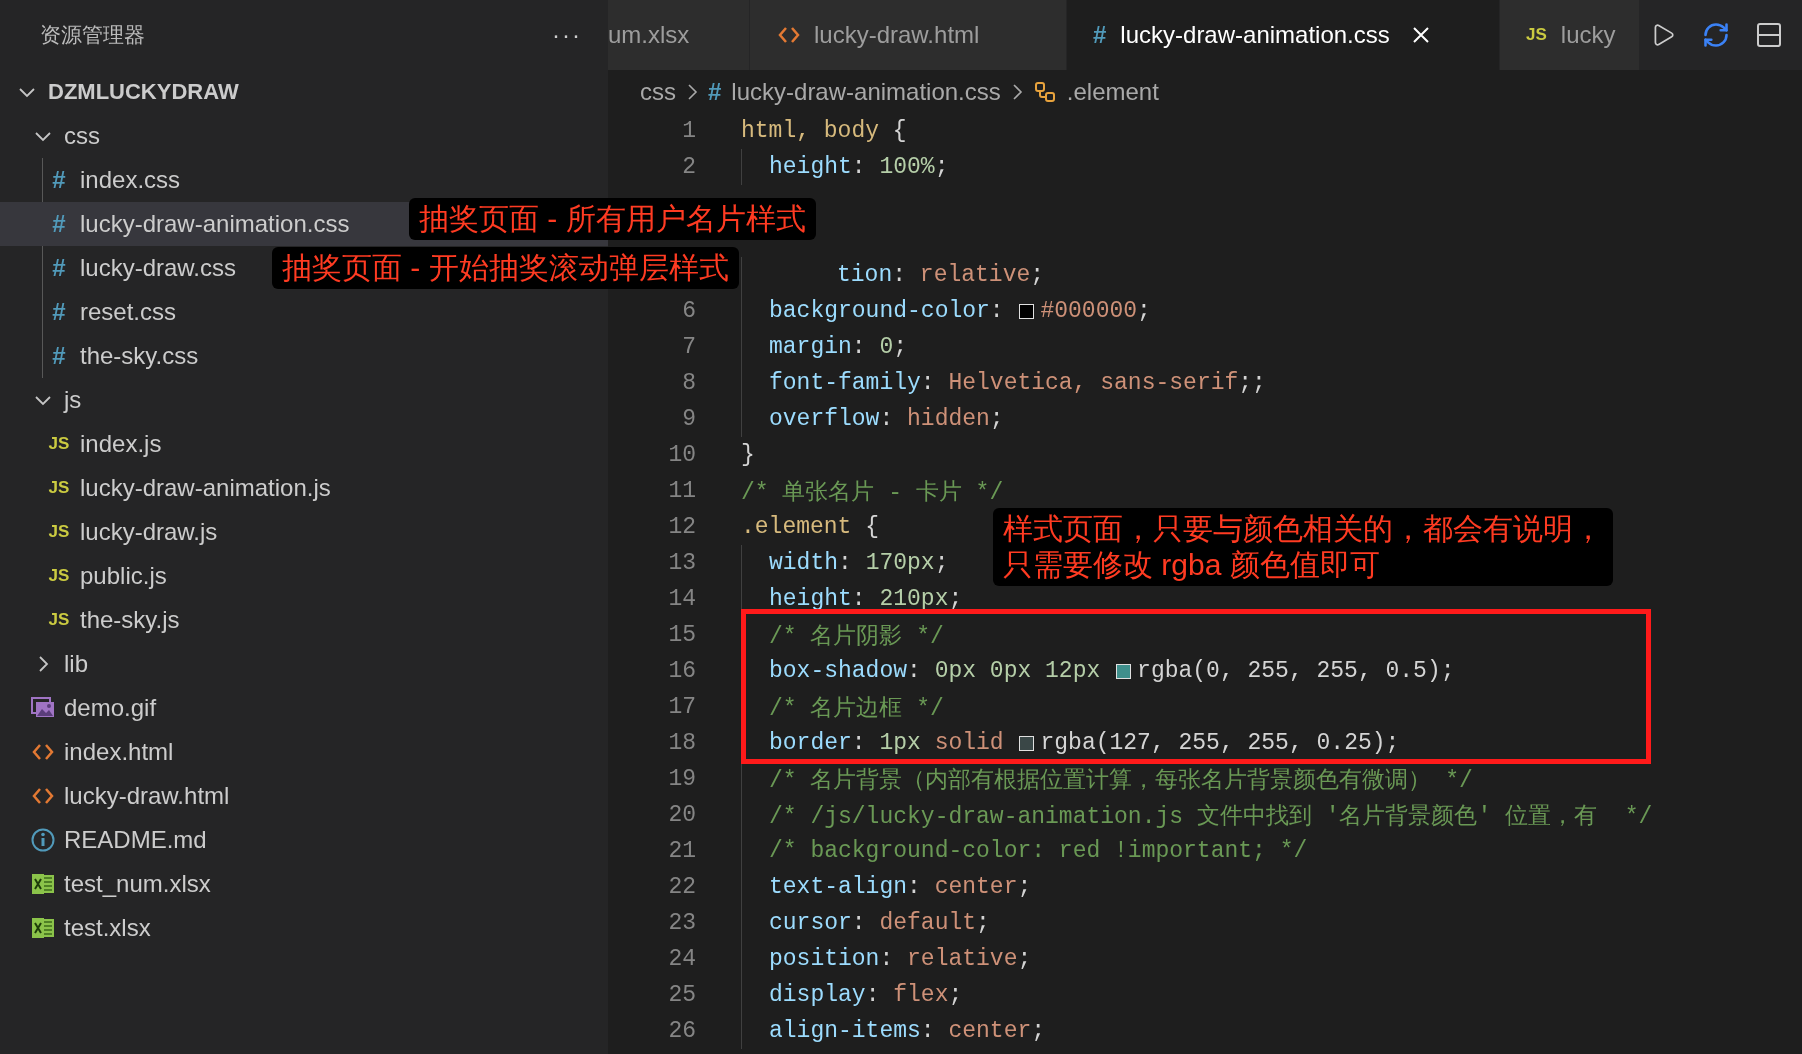 The height and width of the screenshot is (1054, 1802). I want to click on code-text: /* 名片背景（内部有根据位置计算，每张名片背景颜色有微调） */, so click(1121, 780).